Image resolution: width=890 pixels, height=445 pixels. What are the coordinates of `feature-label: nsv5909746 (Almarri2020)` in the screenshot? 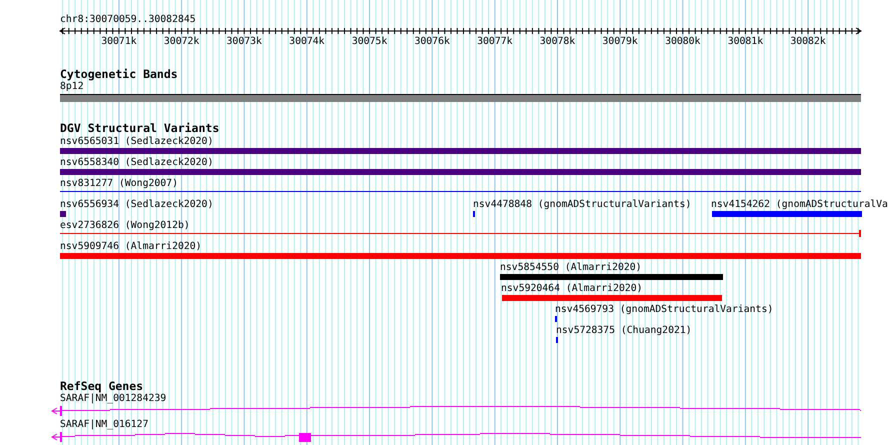 It's located at (131, 247).